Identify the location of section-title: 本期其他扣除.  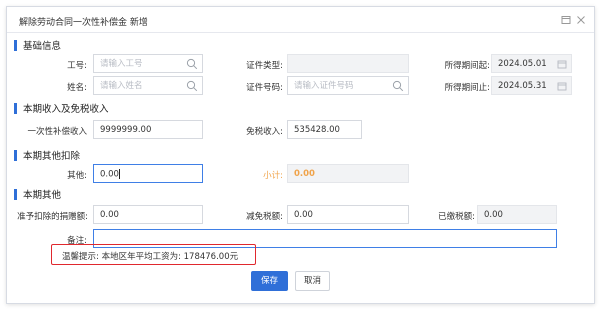
(52, 156).